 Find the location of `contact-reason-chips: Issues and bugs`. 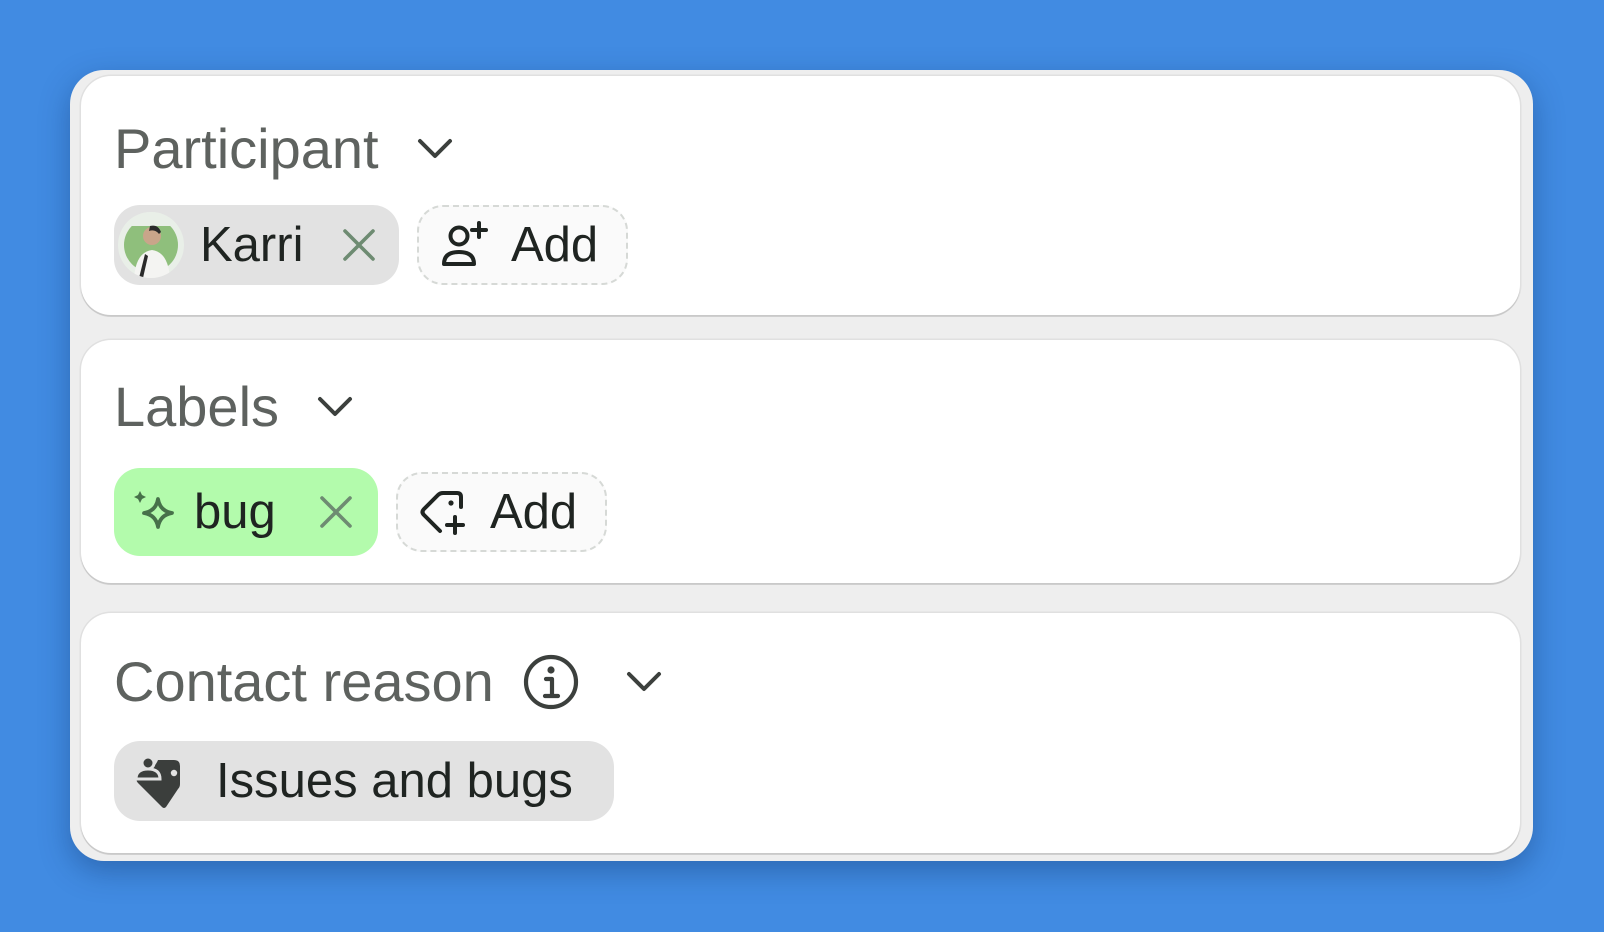

contact-reason-chips: Issues and bugs is located at coordinates (364, 781).